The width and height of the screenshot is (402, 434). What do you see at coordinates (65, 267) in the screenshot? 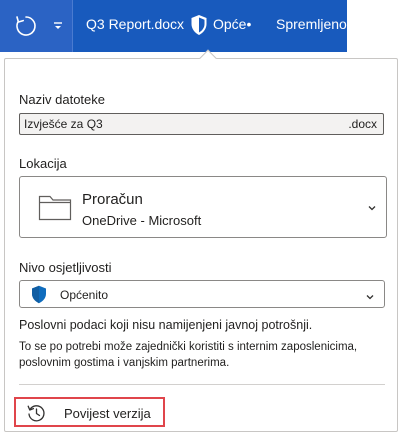
I see `sensitivity-label: Nivo osjetljivosti` at bounding box center [65, 267].